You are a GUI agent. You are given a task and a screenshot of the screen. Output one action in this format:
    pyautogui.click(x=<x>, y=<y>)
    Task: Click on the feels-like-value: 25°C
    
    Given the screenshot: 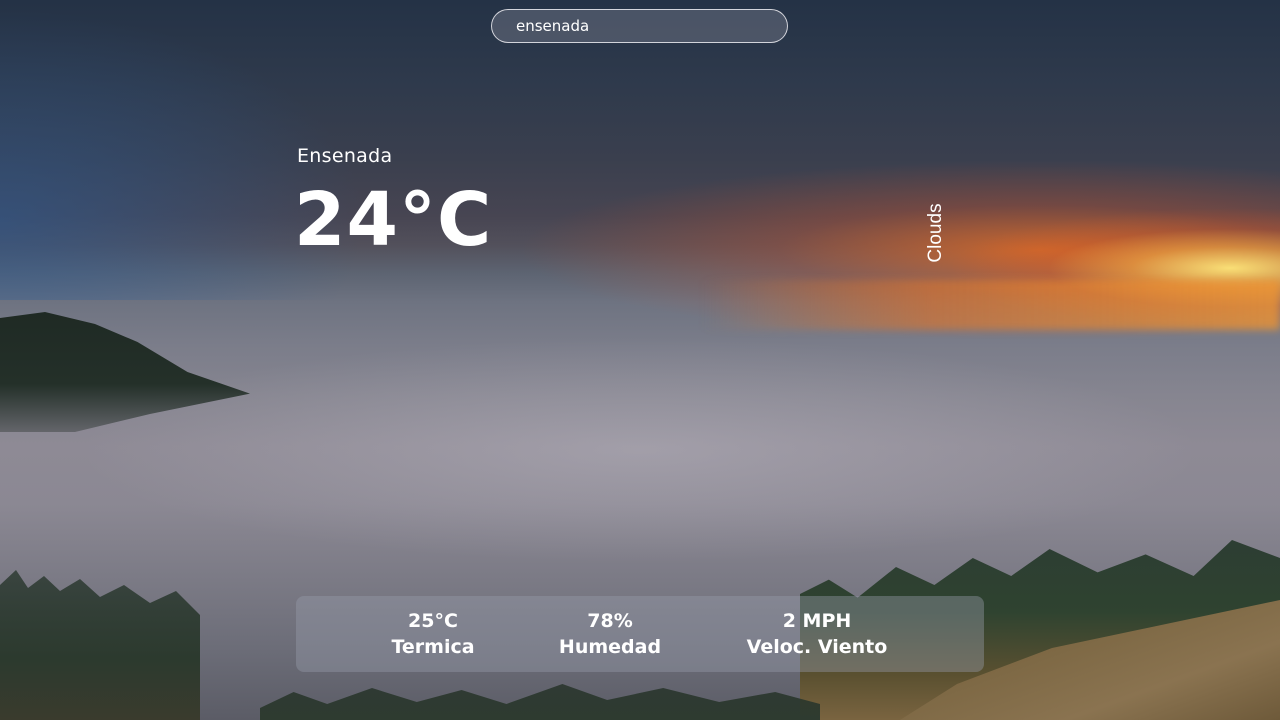 What is the action you would take?
    pyautogui.click(x=433, y=621)
    